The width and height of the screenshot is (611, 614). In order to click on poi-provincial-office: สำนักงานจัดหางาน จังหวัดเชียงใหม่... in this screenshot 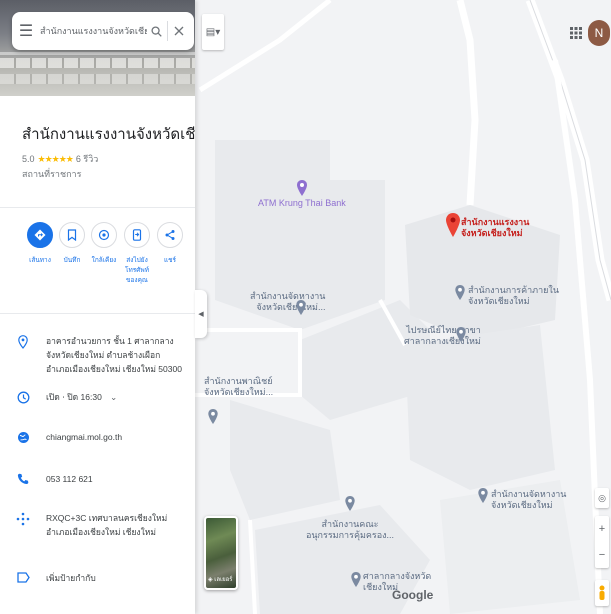, I will do `click(287, 302)`.